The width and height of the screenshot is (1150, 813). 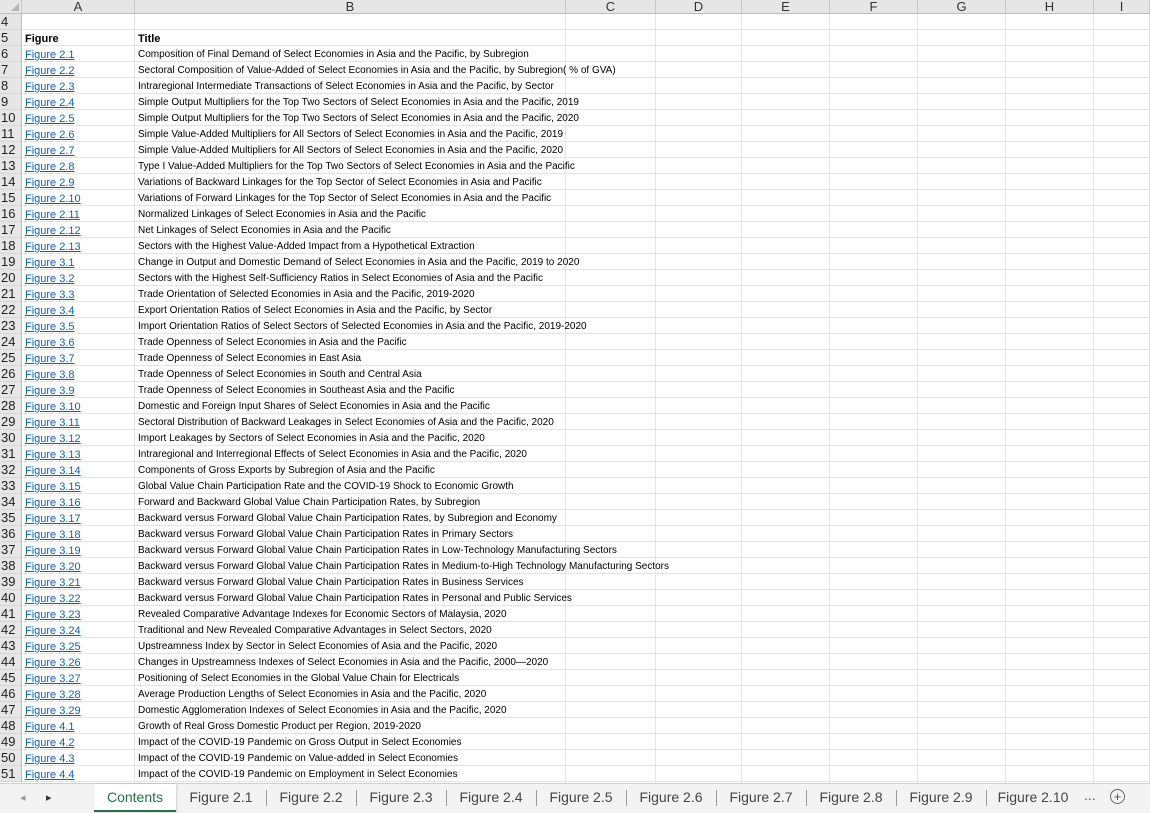 I want to click on row-header: 31, so click(x=11, y=454).